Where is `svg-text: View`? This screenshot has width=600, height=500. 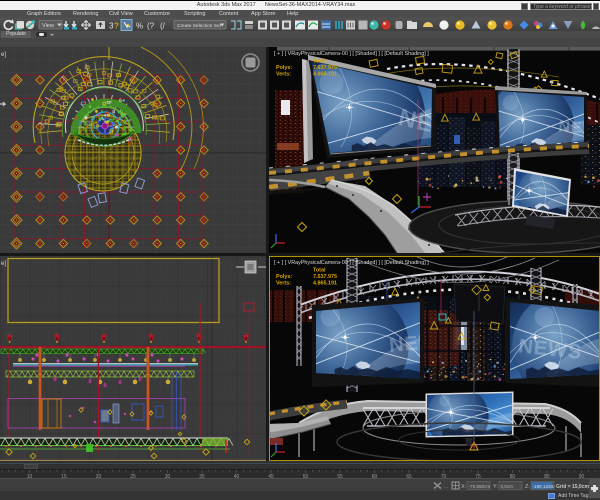 svg-text: View is located at coordinates (48, 26).